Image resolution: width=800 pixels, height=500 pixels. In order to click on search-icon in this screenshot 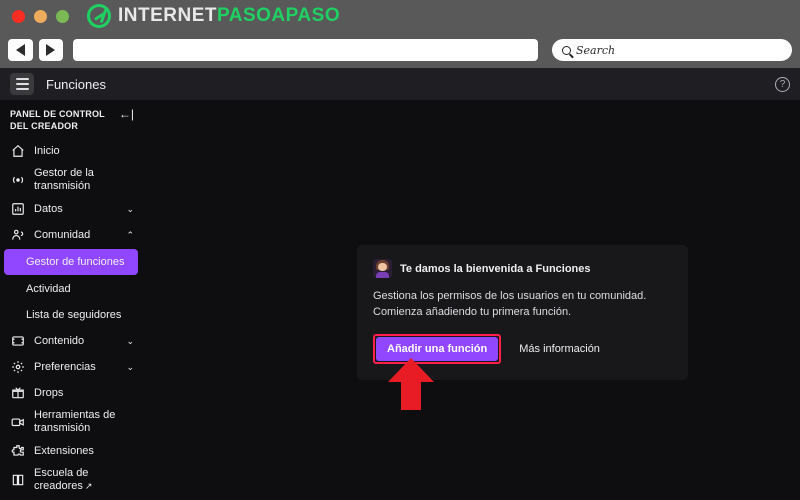, I will do `click(566, 50)`.